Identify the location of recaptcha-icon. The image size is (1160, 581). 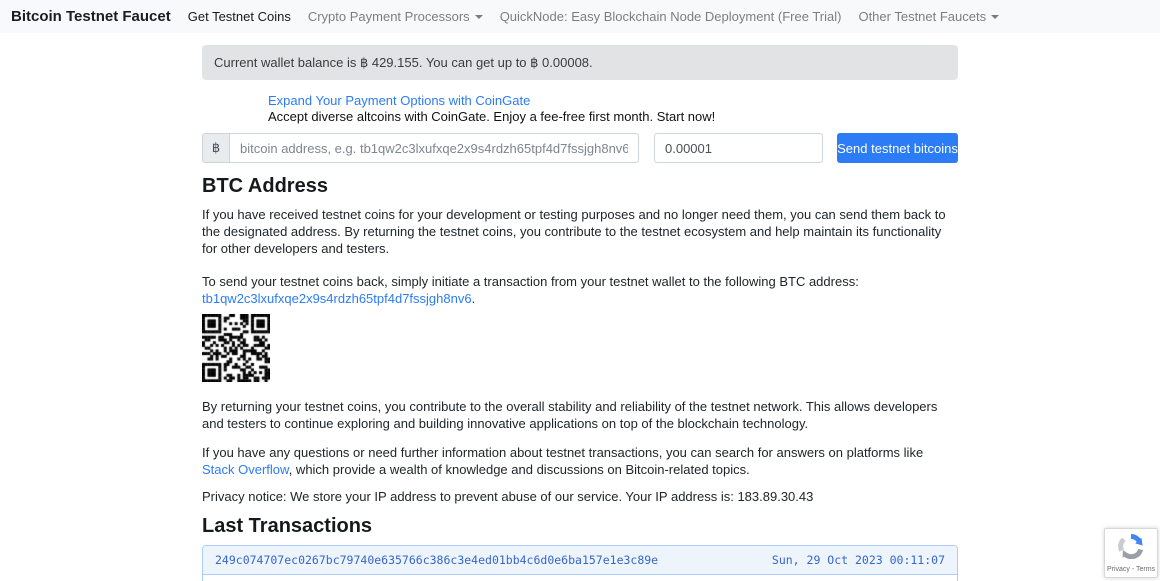
(1131, 548).